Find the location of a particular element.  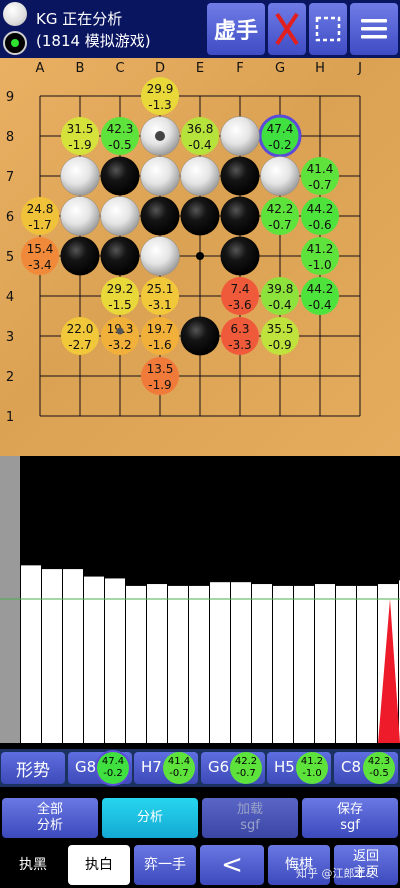

column-label: H is located at coordinates (320, 68).